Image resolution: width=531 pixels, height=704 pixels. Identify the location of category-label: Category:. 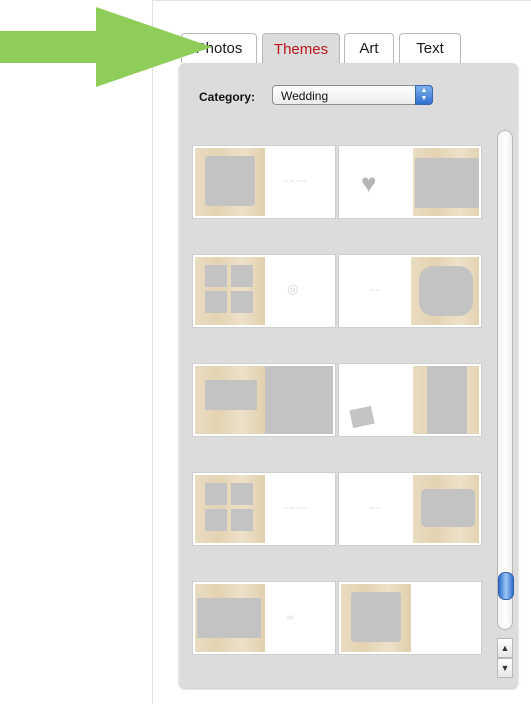
(227, 97).